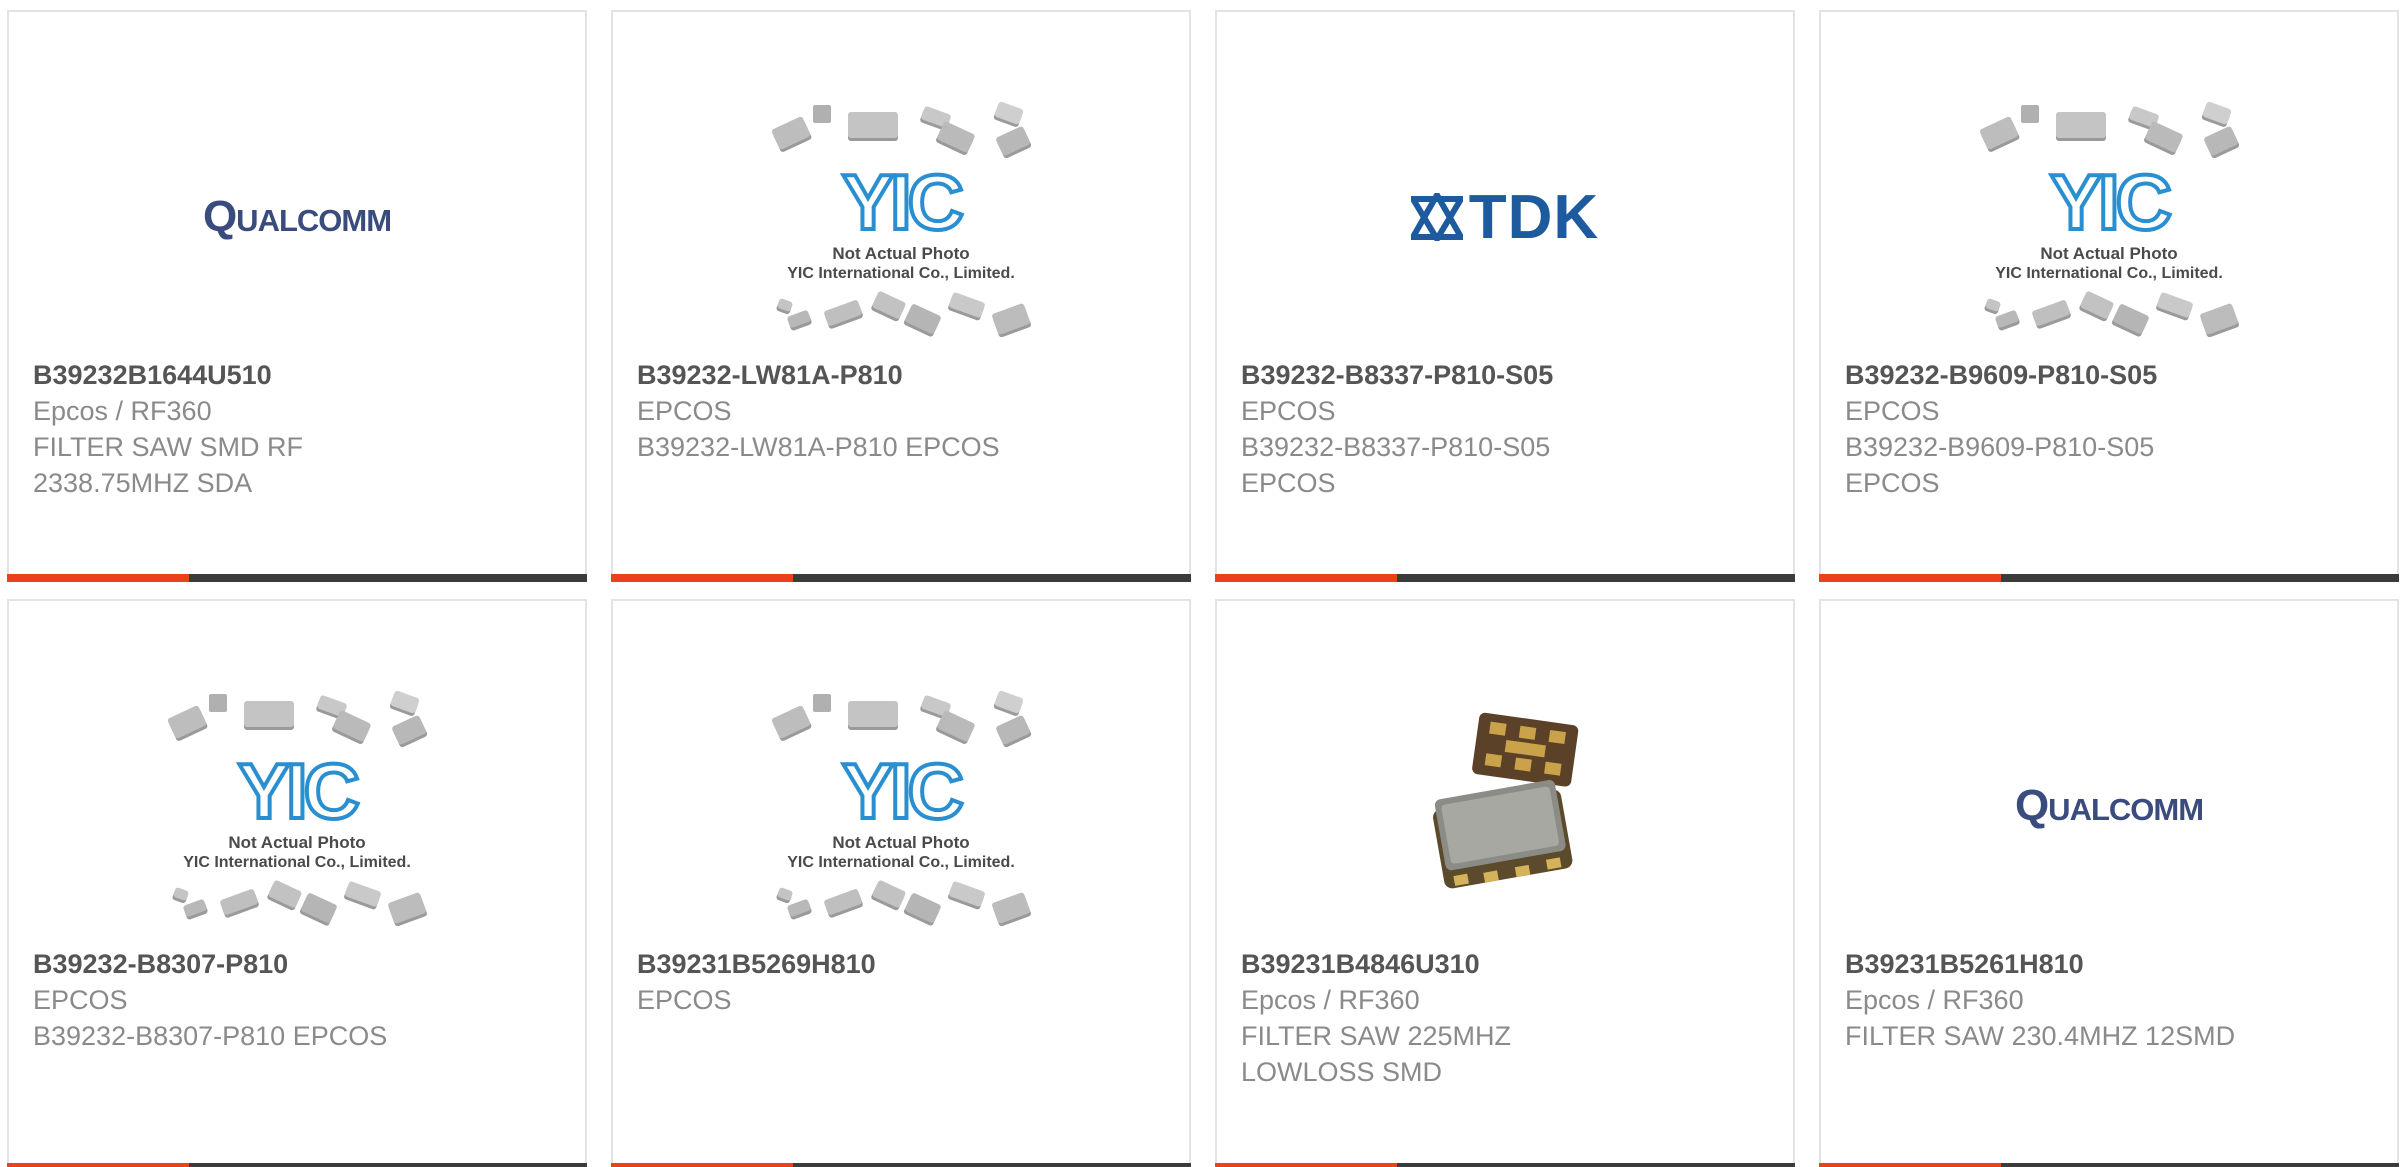  I want to click on part-number: B39232B1644U510, so click(299, 375).